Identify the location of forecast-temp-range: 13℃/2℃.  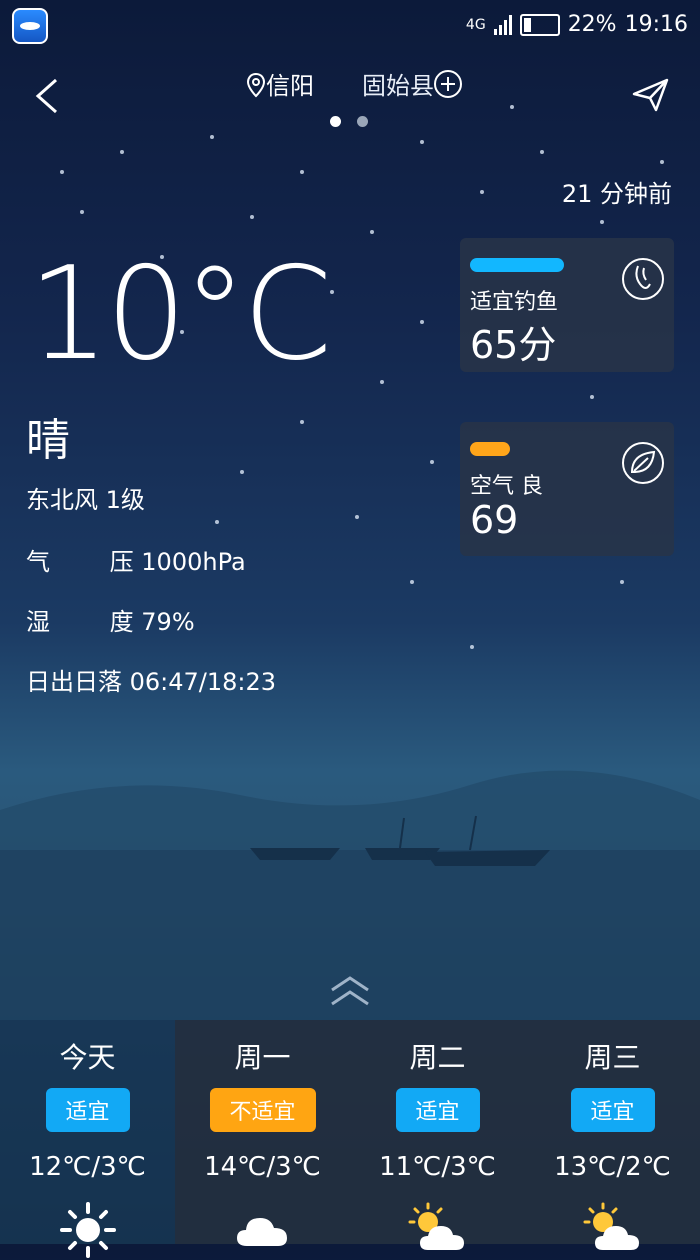
(612, 1167).